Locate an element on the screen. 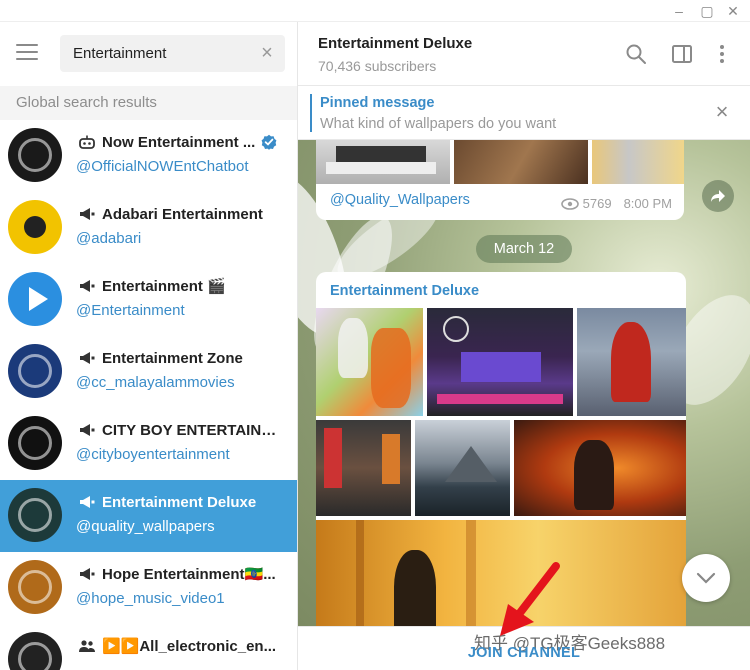  forward-button is located at coordinates (718, 196).